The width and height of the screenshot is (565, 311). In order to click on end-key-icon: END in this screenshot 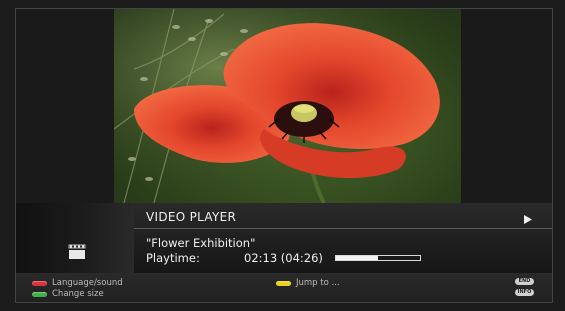, I will do `click(524, 281)`.